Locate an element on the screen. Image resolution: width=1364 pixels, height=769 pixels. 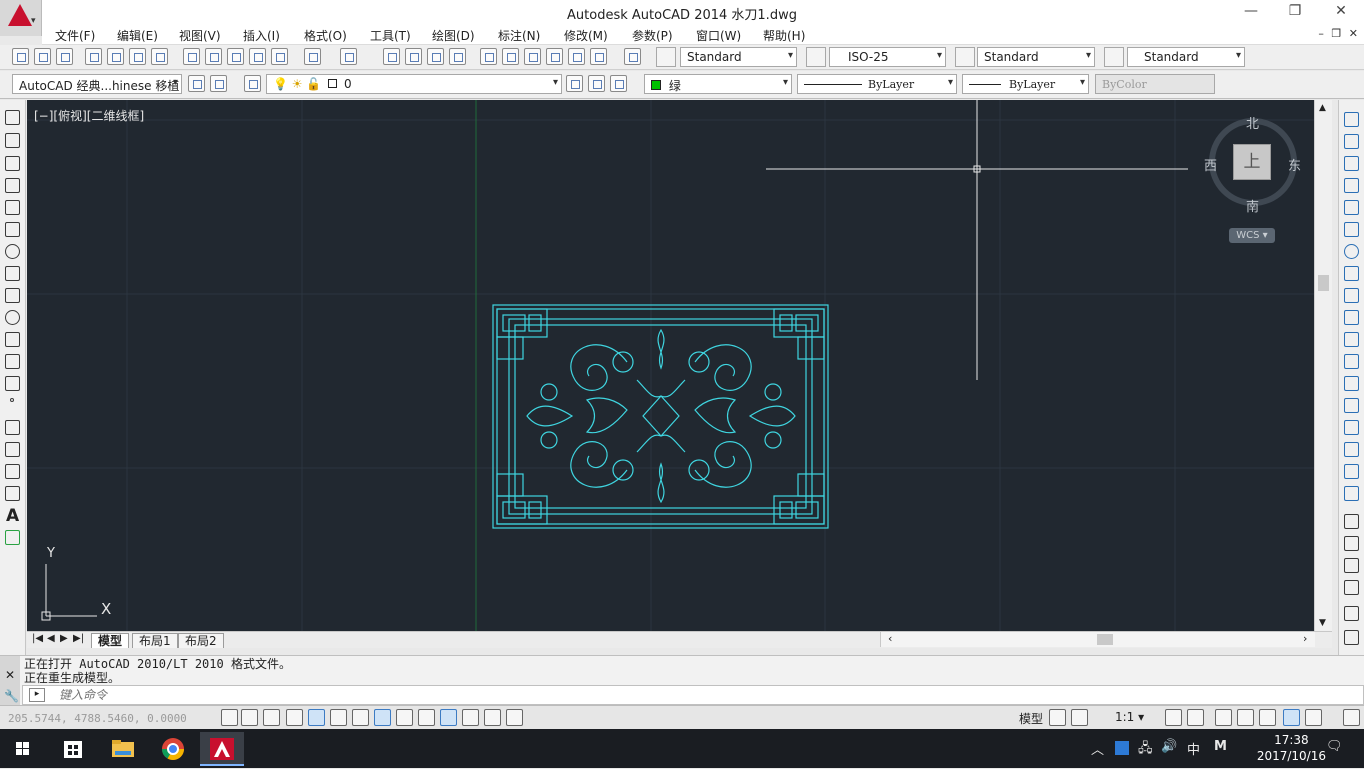
save-icon is located at coordinates (64, 56).